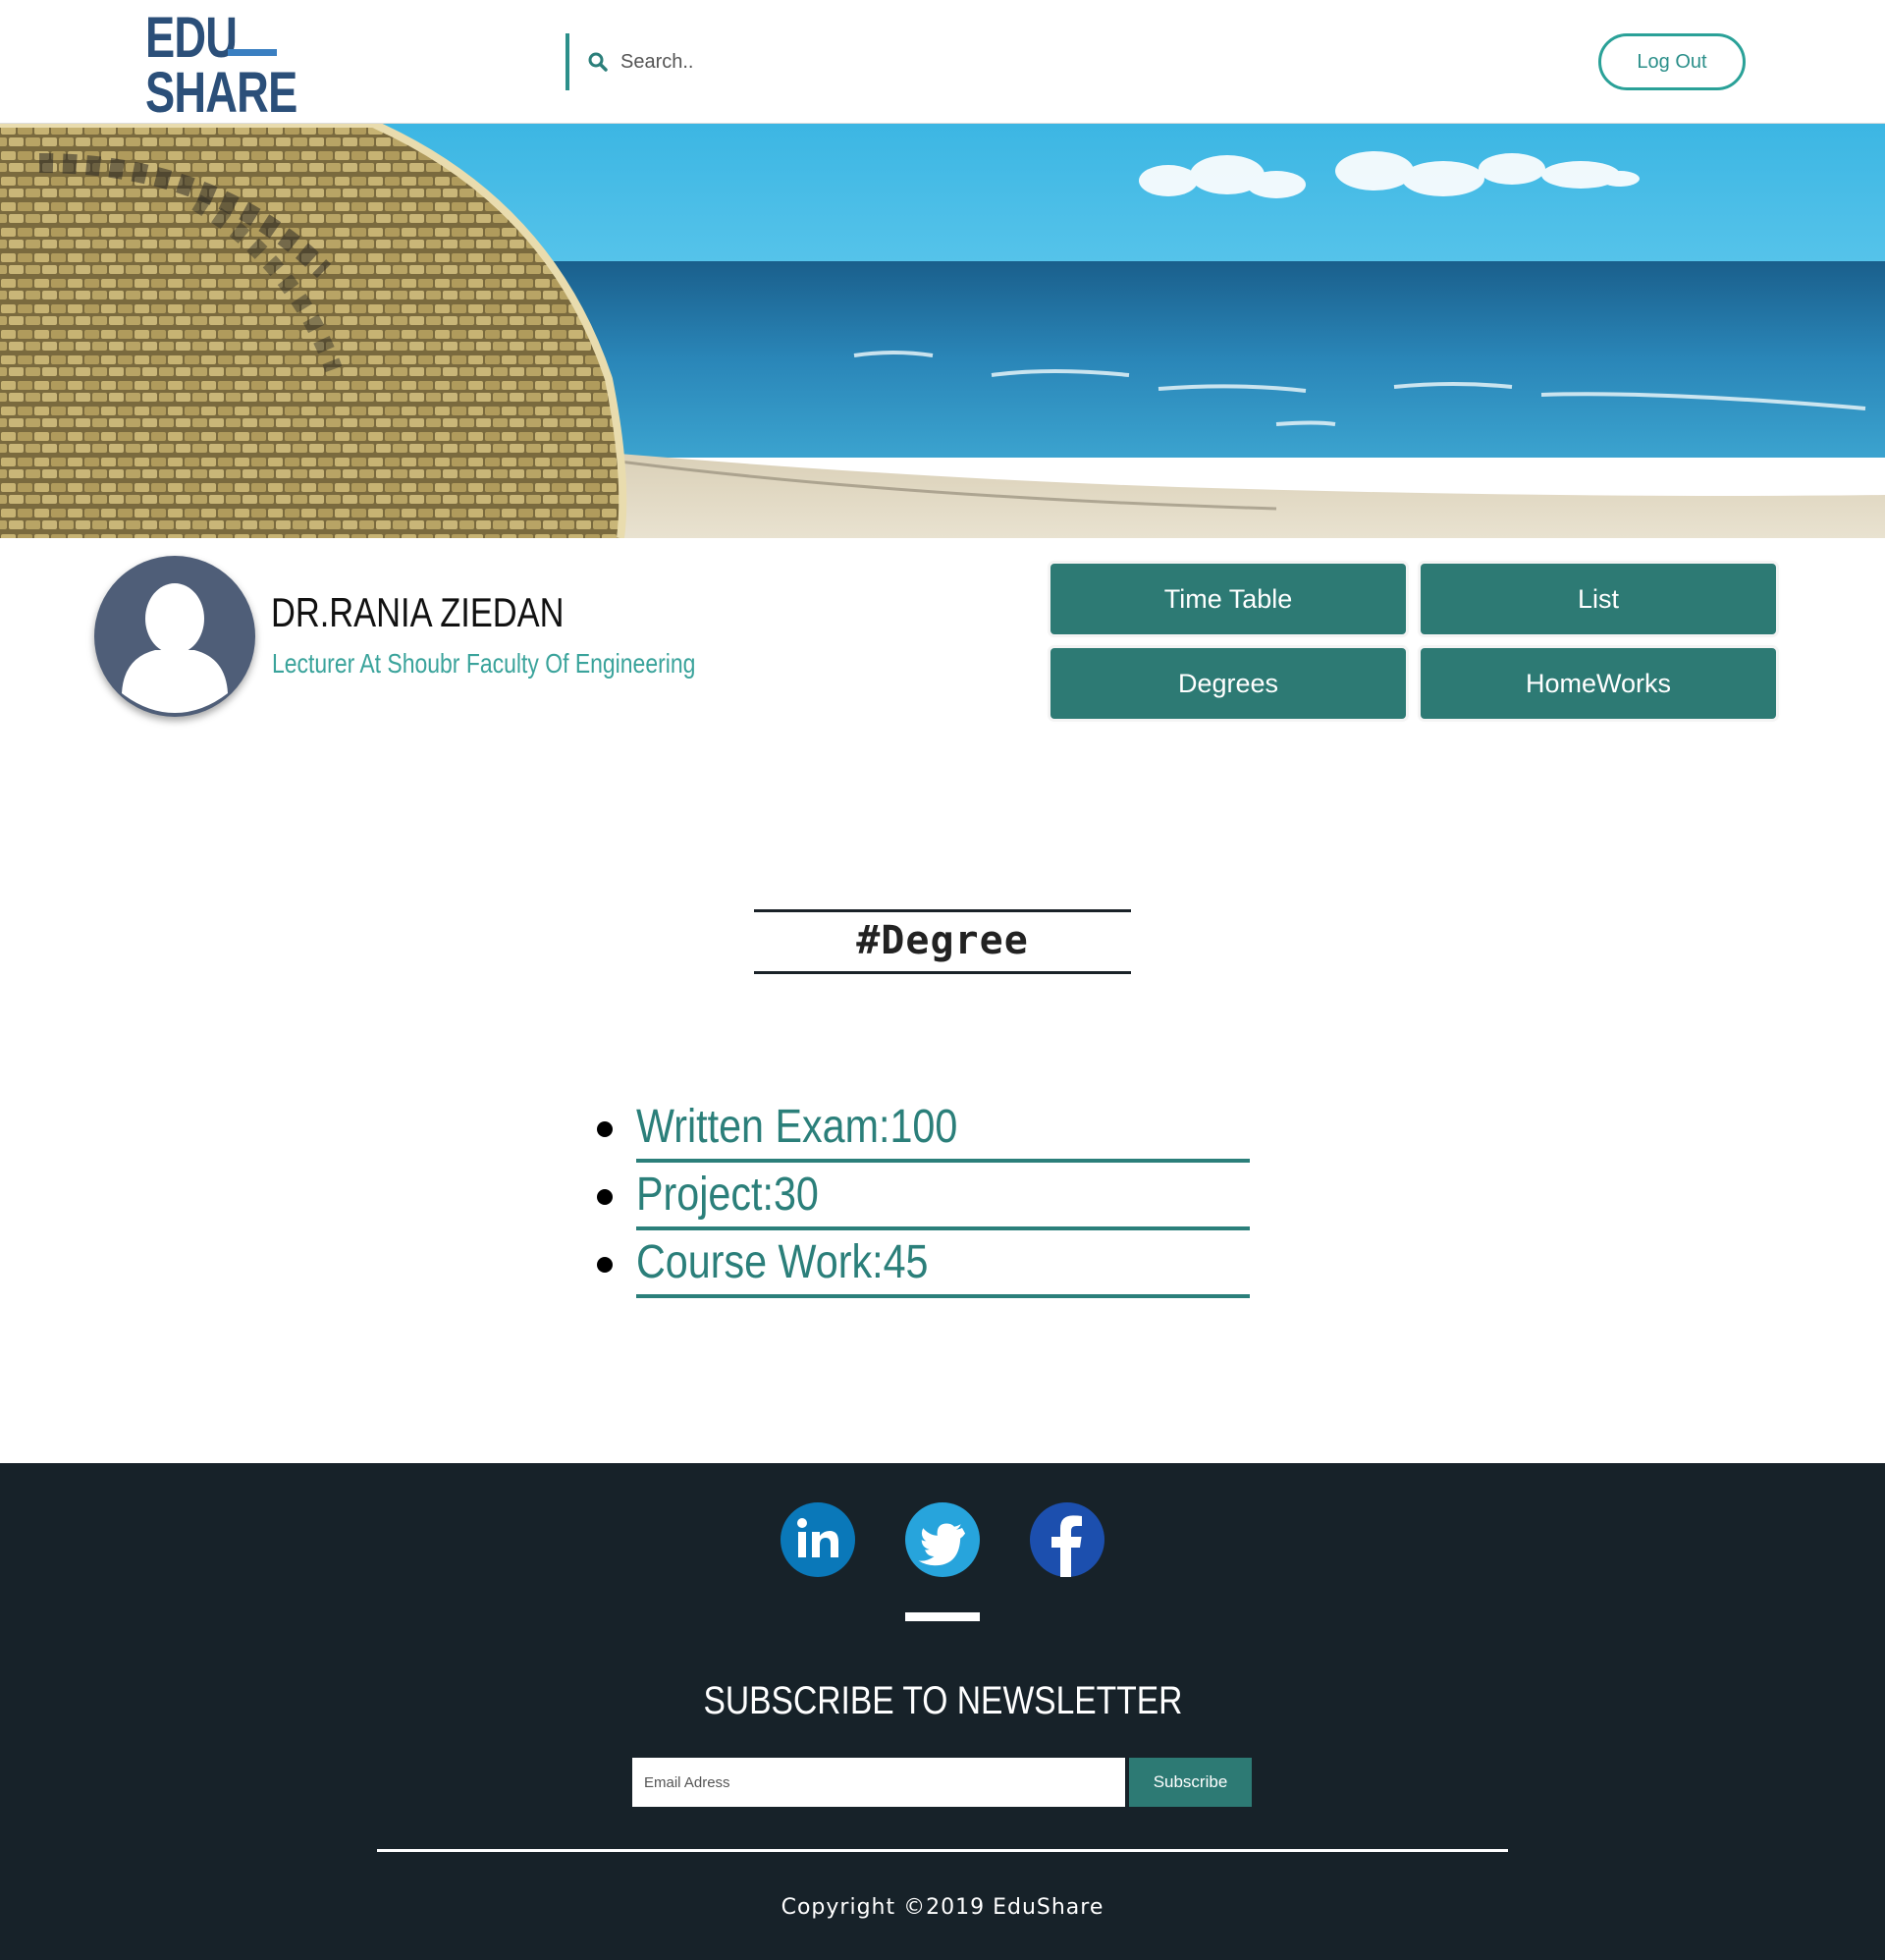  I want to click on newsletter-title-text: SUBSCRIBE TO NEWSLETTER, so click(942, 1700).